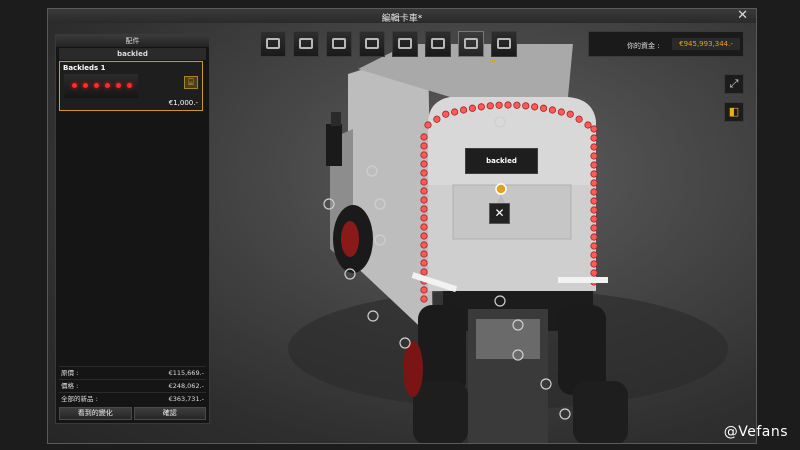 This screenshot has width=800, height=450. I want to click on total-value: €248,062.-, so click(186, 386).